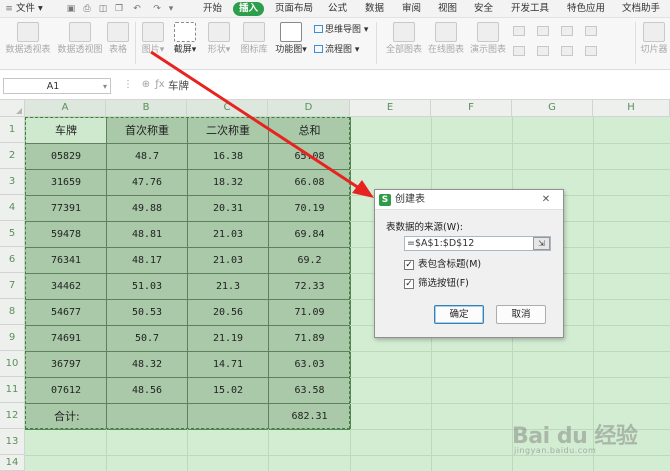  Describe the element at coordinates (641, 9) in the screenshot. I see `tab-doc-assistant: 文档助手` at that location.